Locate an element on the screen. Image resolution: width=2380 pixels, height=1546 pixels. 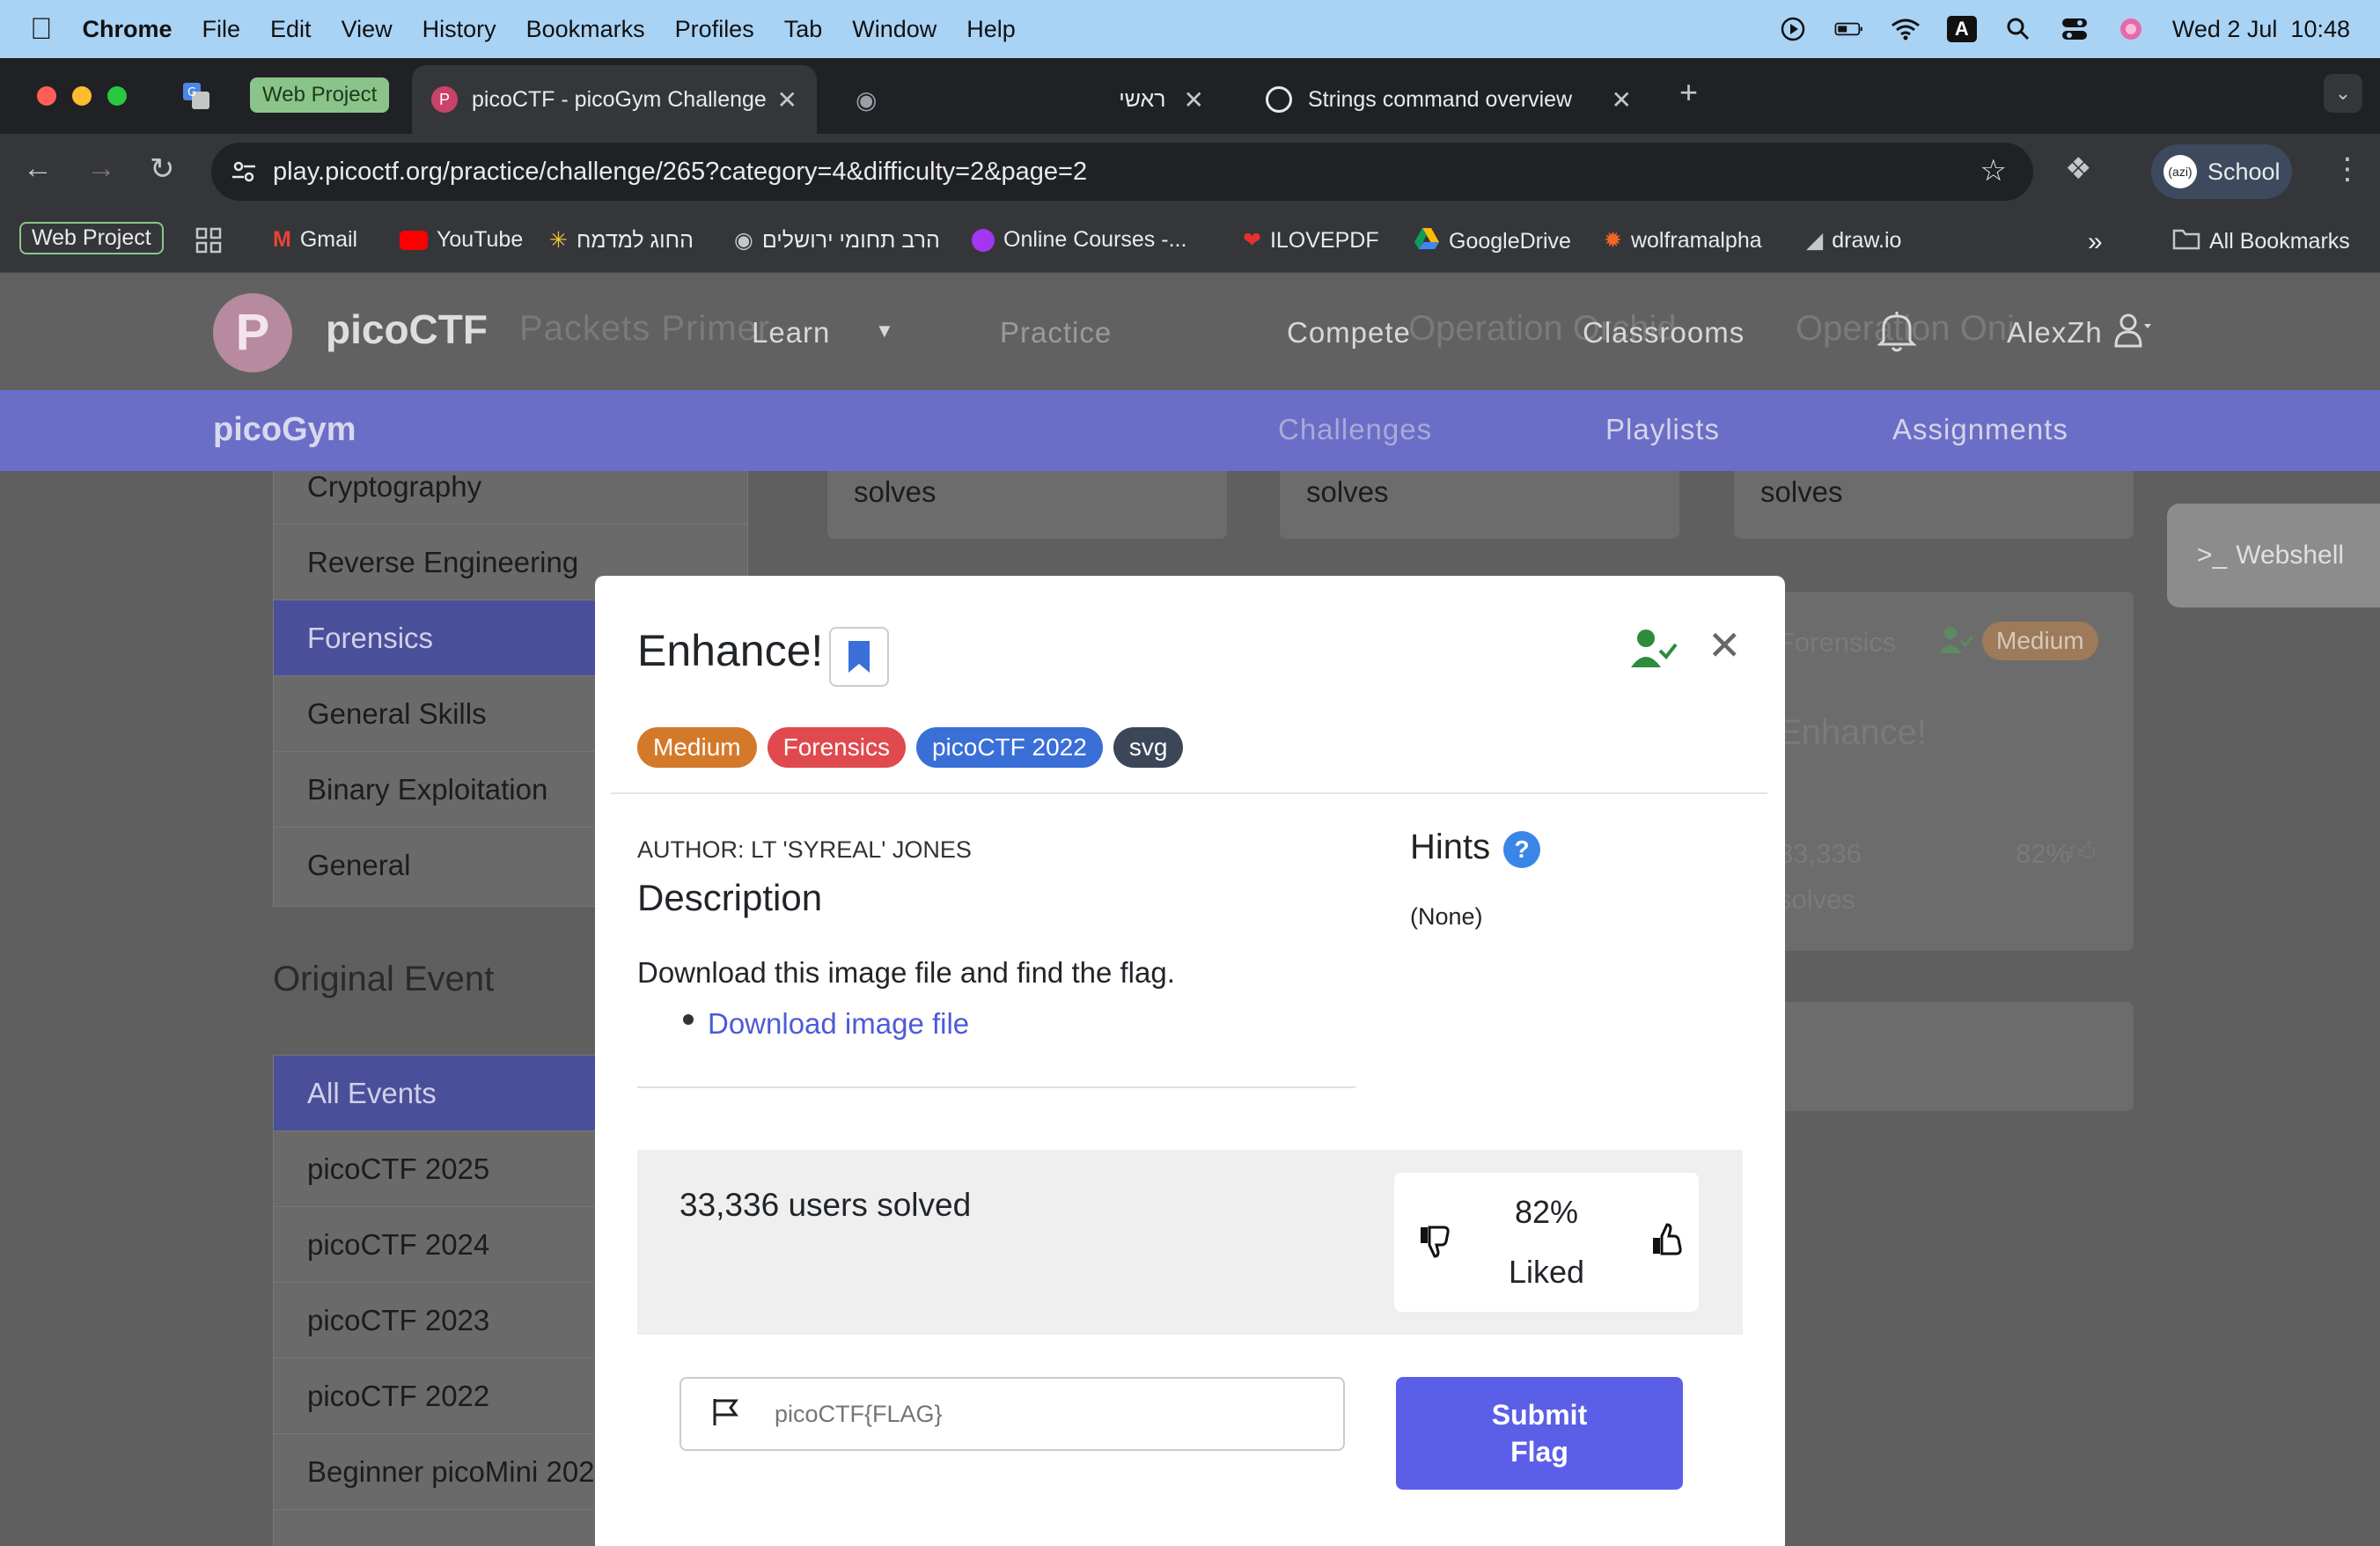
flag-input-group is located at coordinates (1012, 1414).